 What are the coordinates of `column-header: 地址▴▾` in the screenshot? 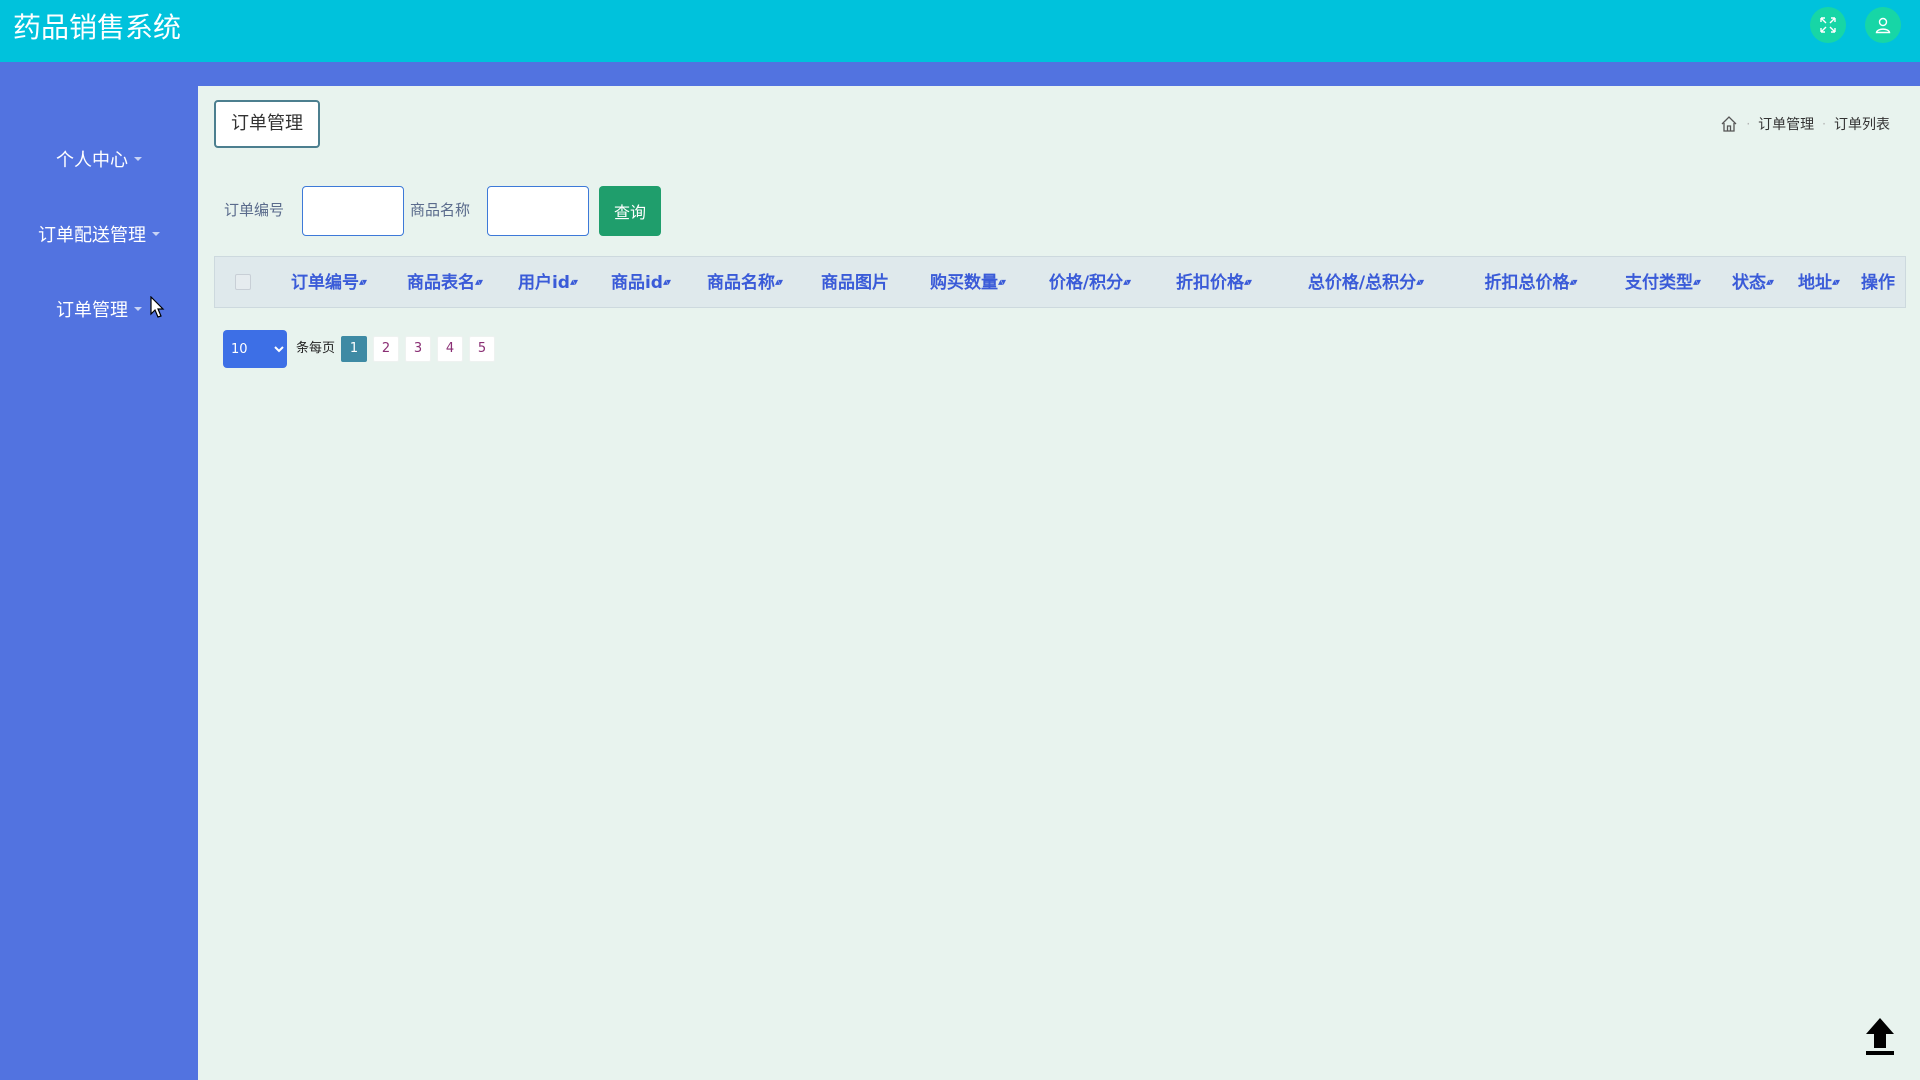 It's located at (1819, 283).